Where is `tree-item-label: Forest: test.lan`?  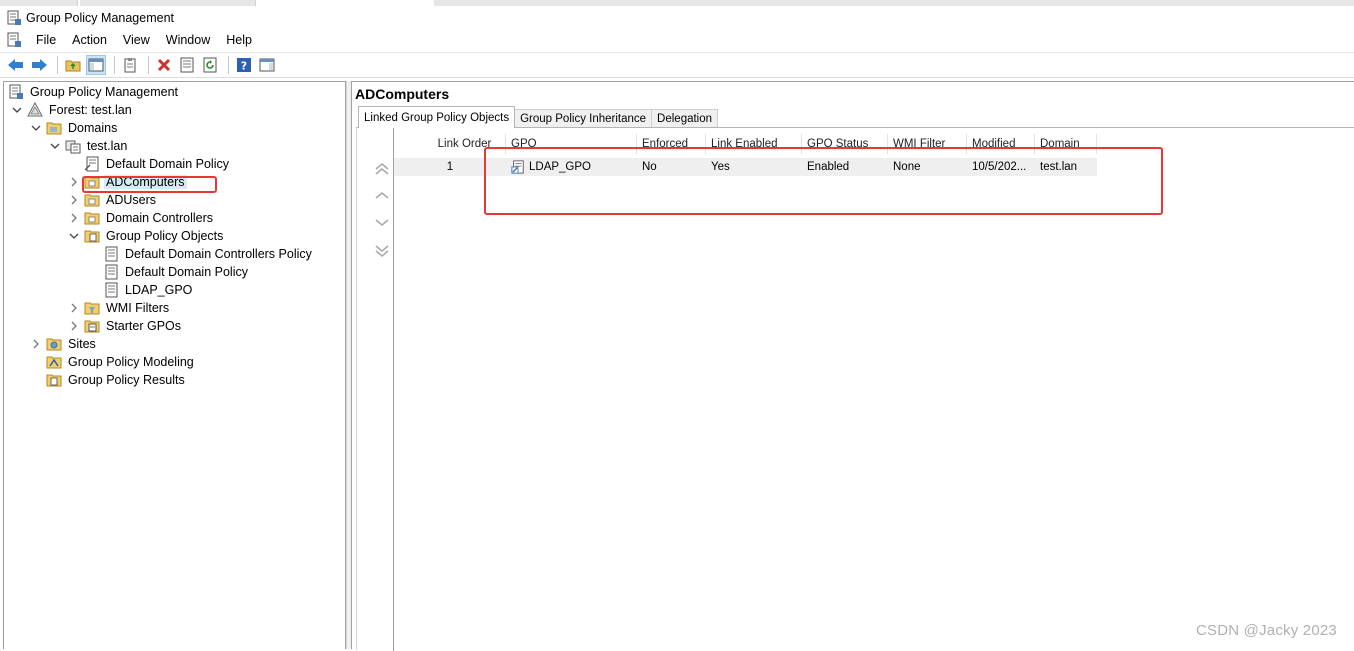 tree-item-label: Forest: test.lan is located at coordinates (90, 110).